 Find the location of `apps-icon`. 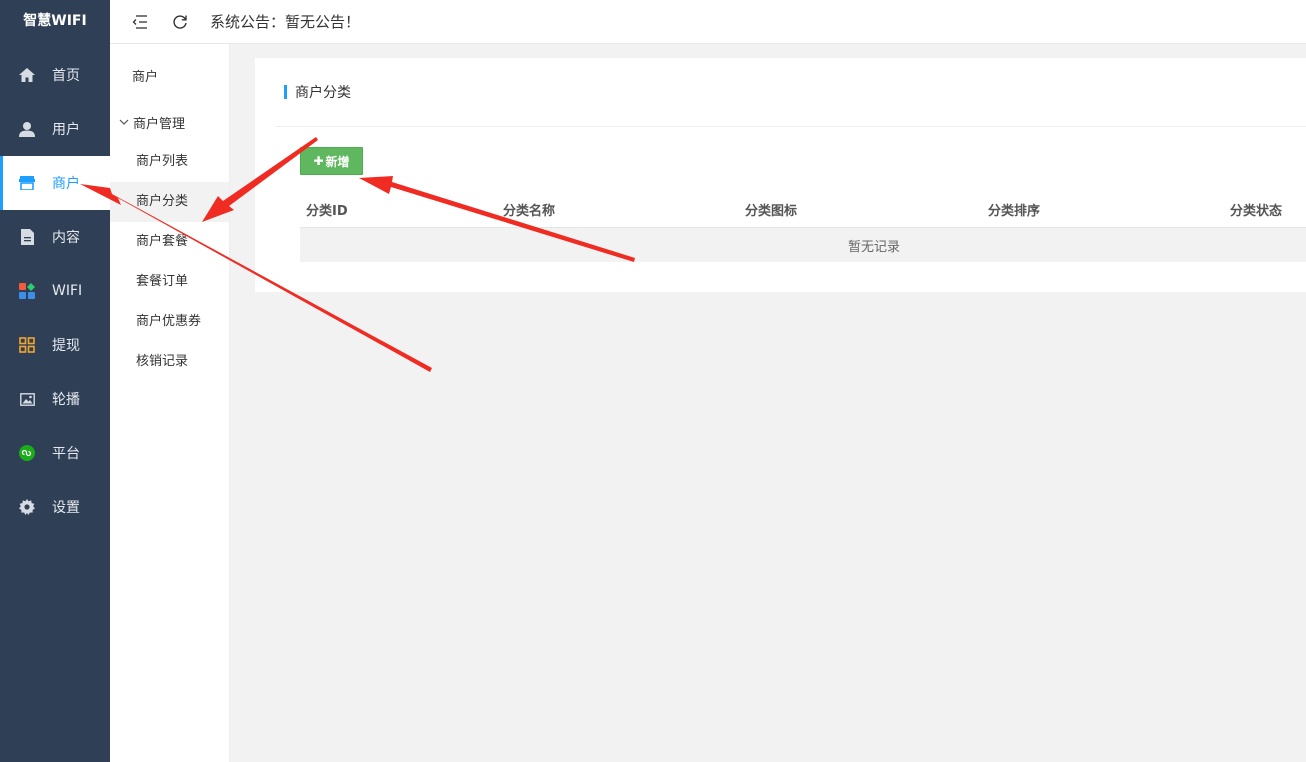

apps-icon is located at coordinates (27, 291).